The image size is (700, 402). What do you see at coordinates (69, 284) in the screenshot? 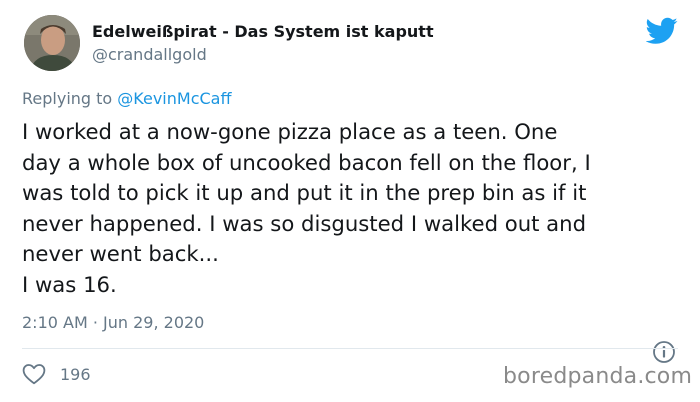
I see `tweet-text-line: I was 16.` at bounding box center [69, 284].